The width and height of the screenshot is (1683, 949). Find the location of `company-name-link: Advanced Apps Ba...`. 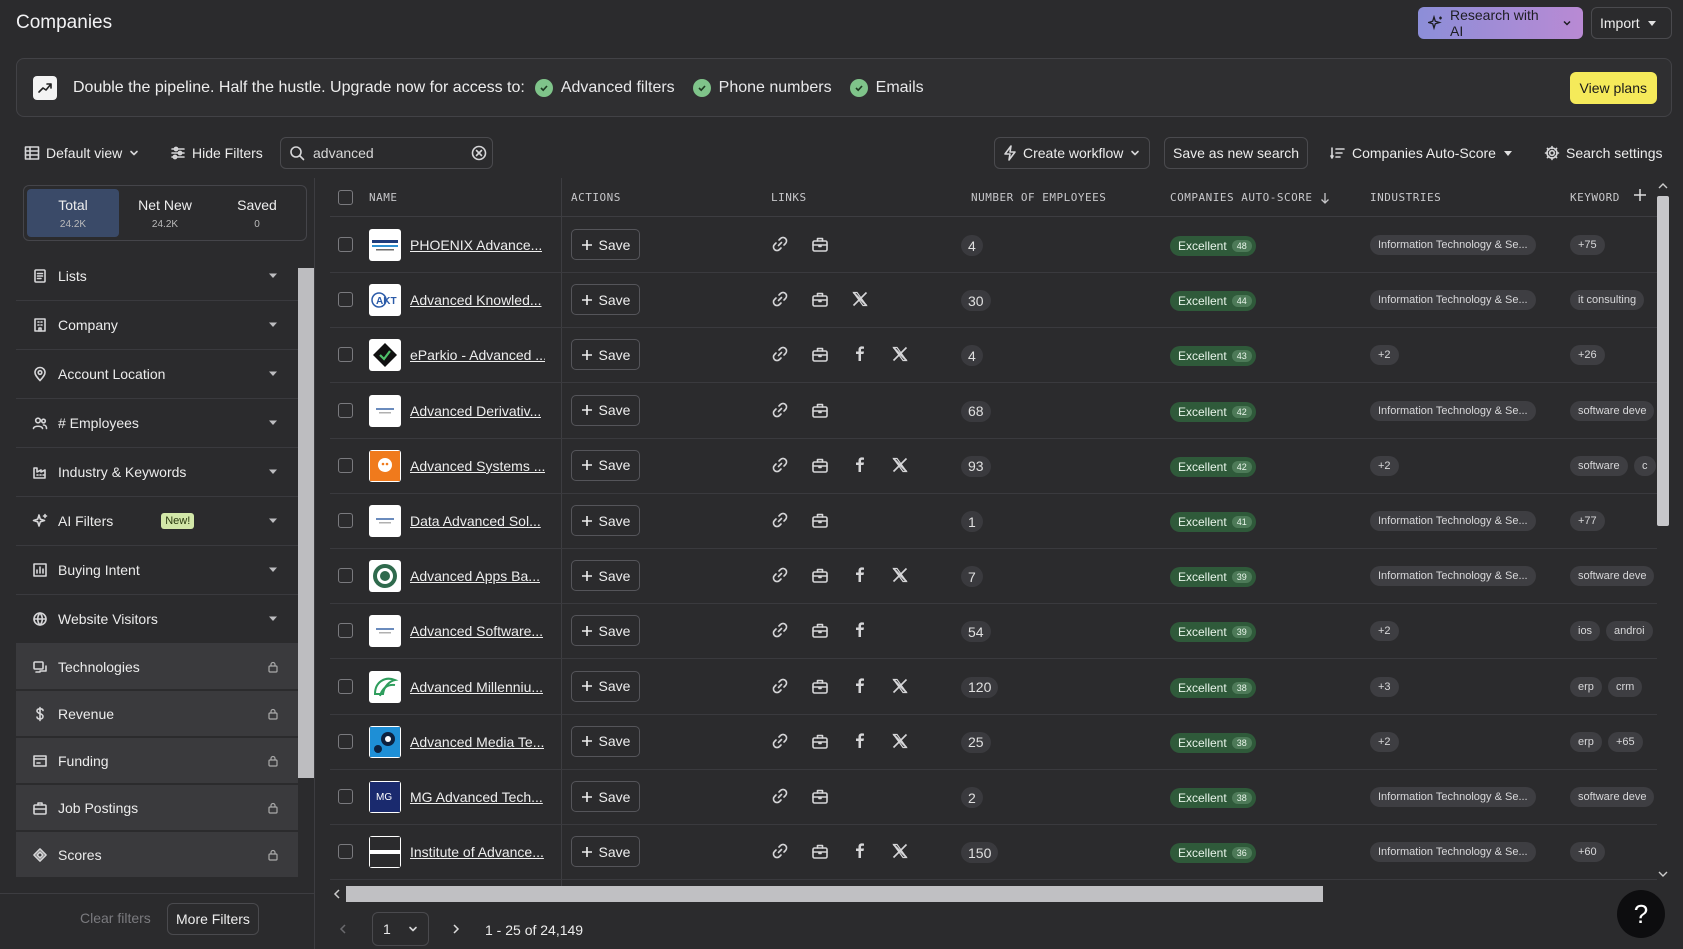

company-name-link: Advanced Apps Ba... is located at coordinates (475, 576).